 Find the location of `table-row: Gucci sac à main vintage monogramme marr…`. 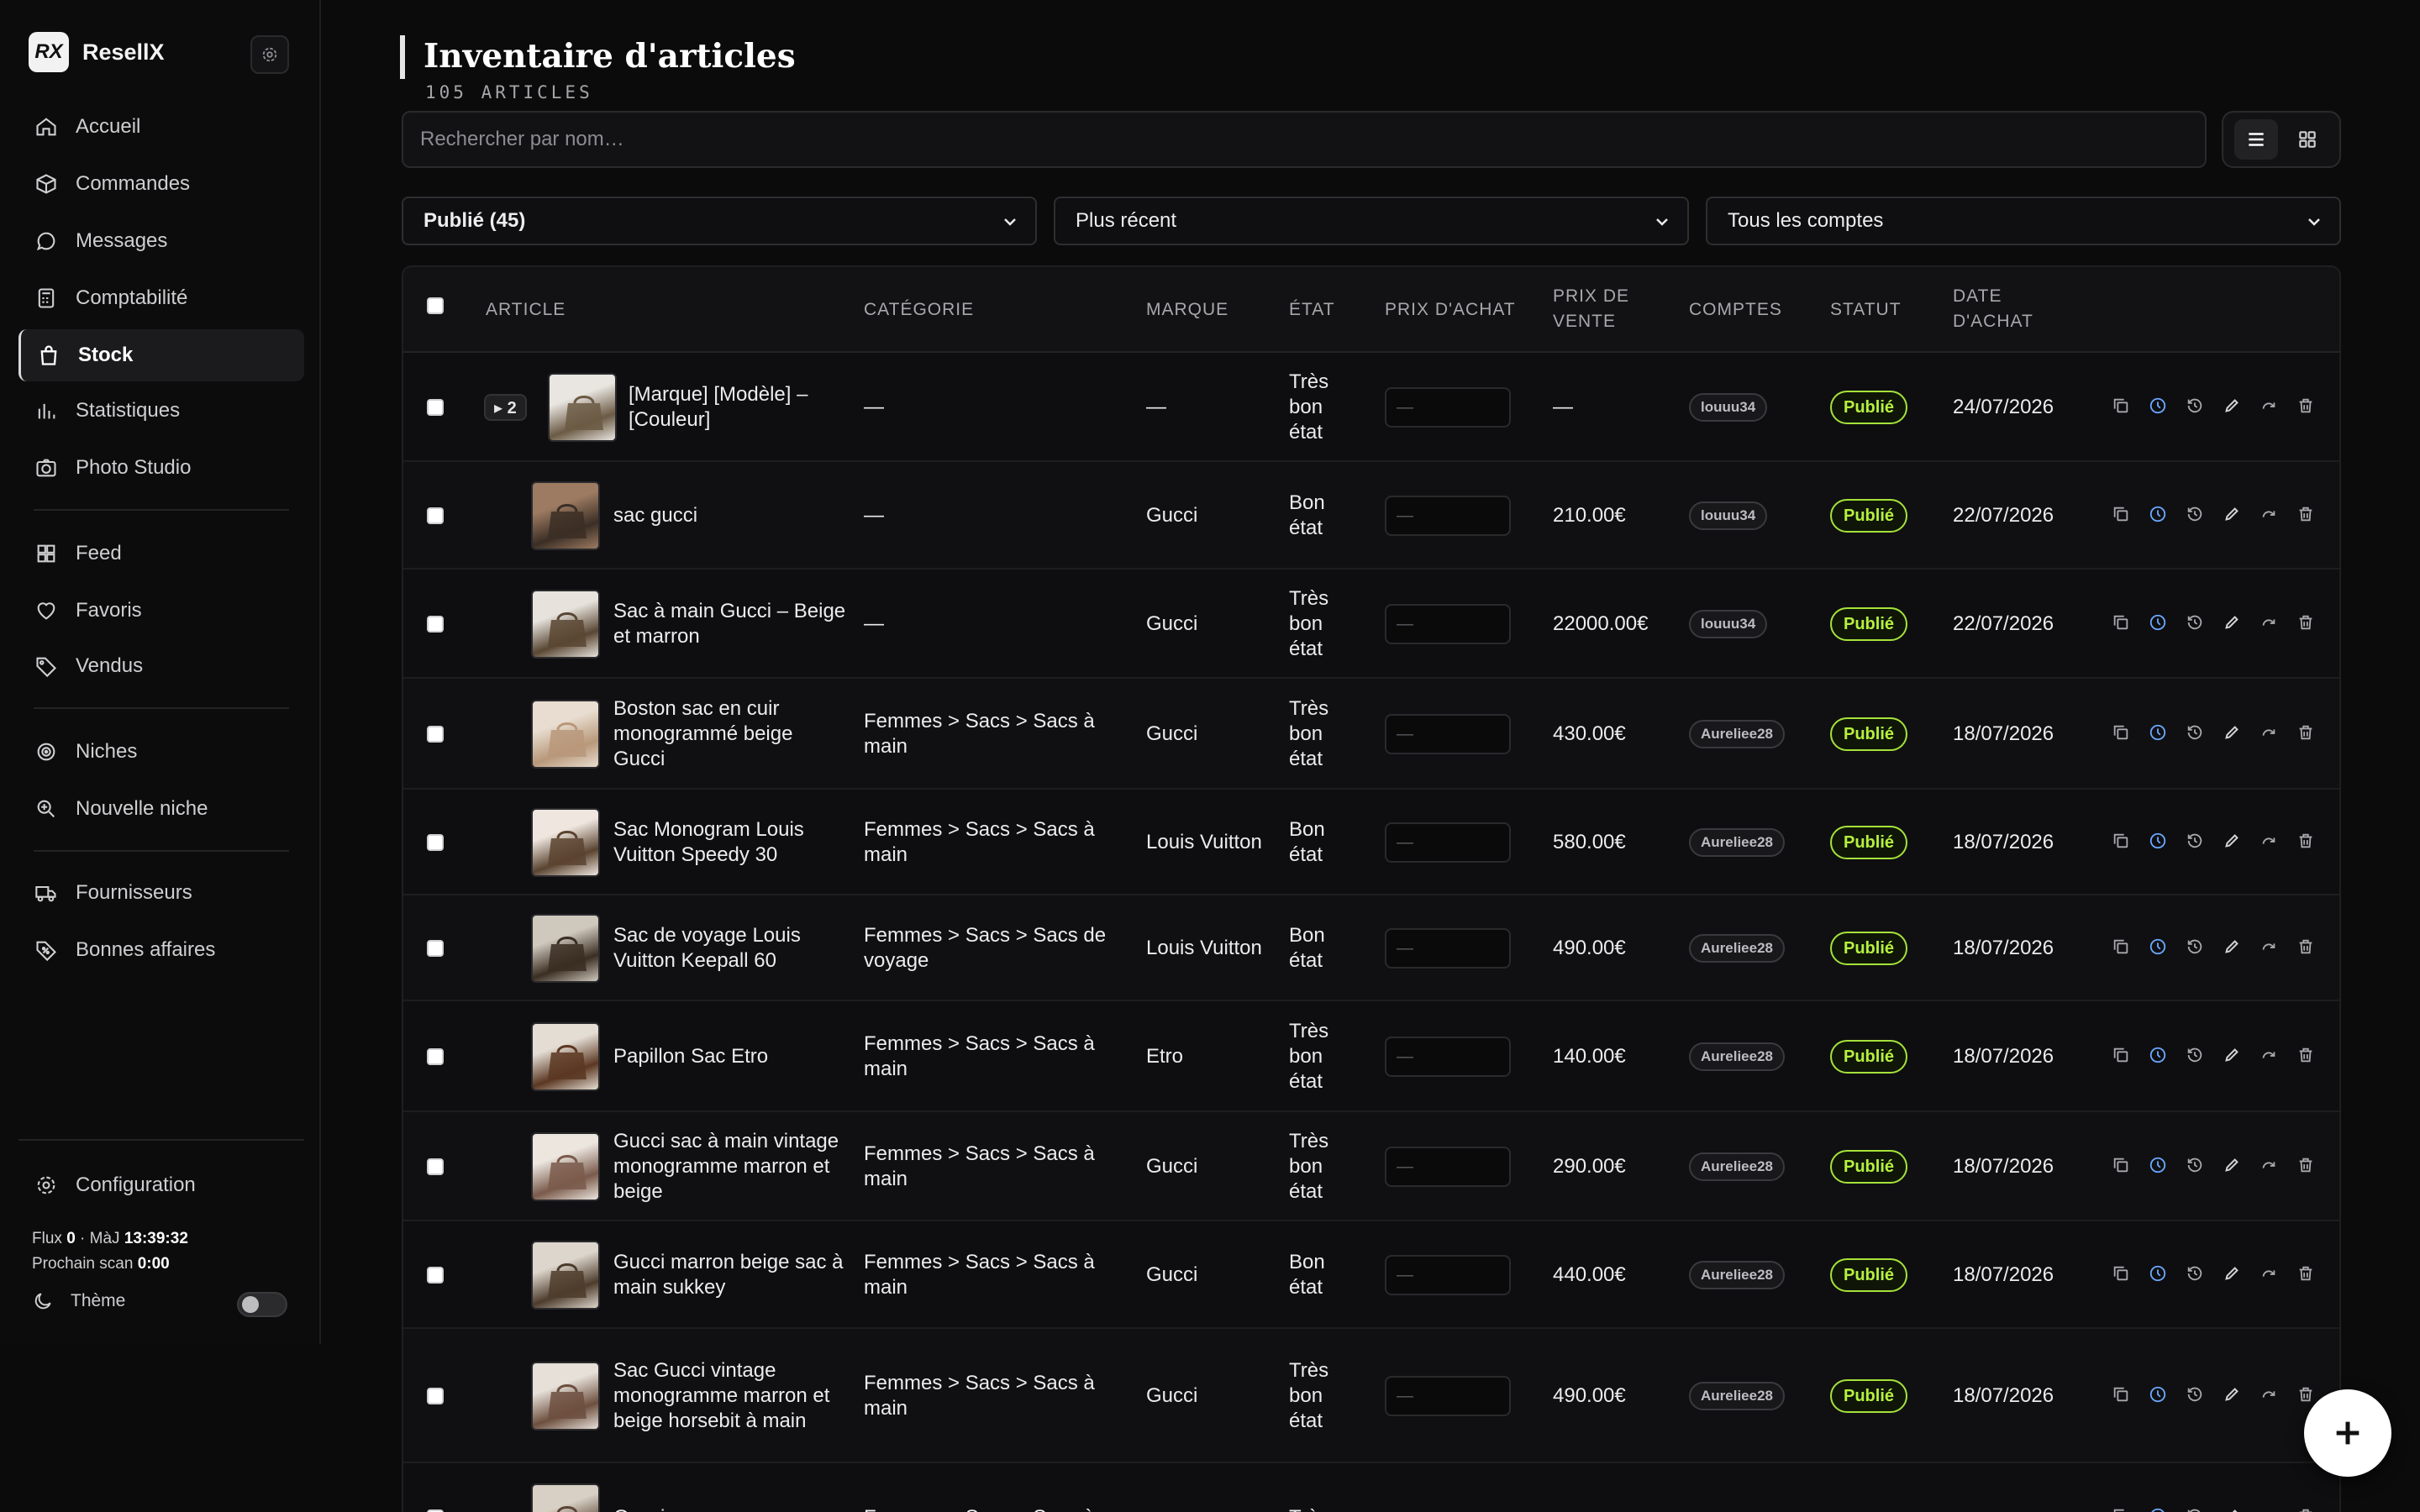

table-row: Gucci sac à main vintage monogramme marr… is located at coordinates (1371, 1166).